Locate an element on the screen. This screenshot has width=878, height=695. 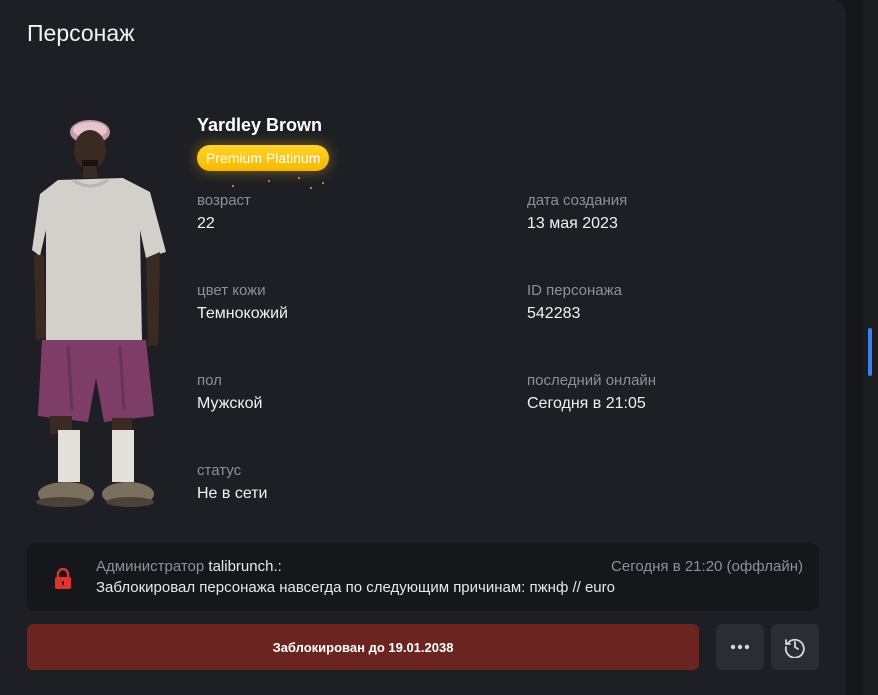
skin-color-value: Темнокожий is located at coordinates (242, 313).